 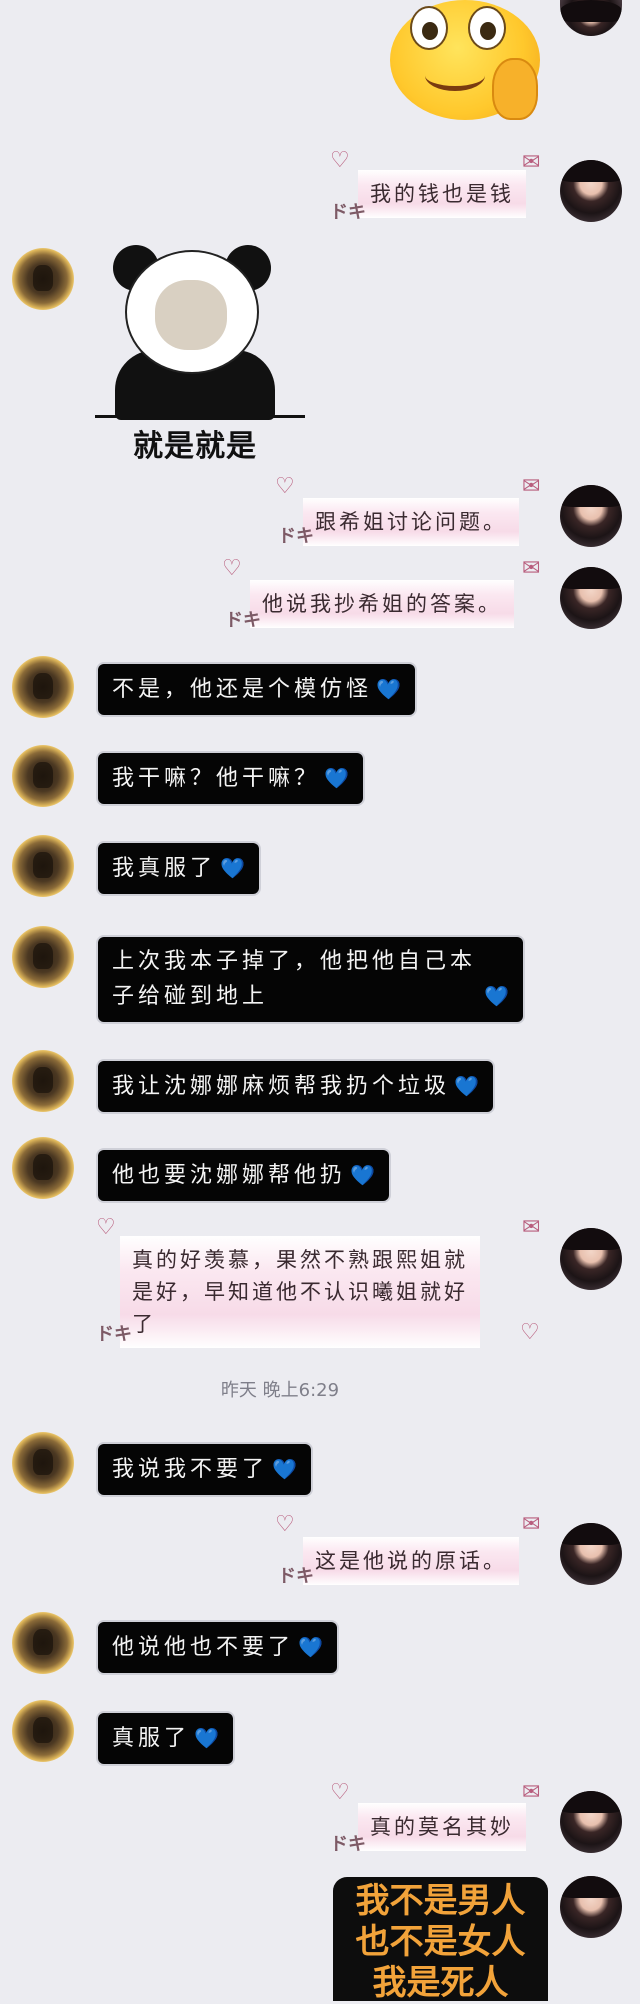 What do you see at coordinates (200, 354) in the screenshot?
I see `panda-meme-sticker: 就是就是` at bounding box center [200, 354].